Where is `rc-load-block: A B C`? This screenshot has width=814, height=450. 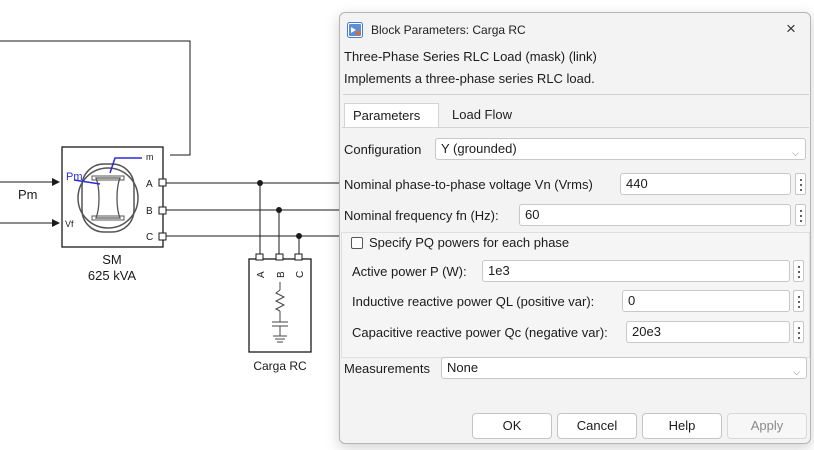
rc-load-block: A B C is located at coordinates (280, 303).